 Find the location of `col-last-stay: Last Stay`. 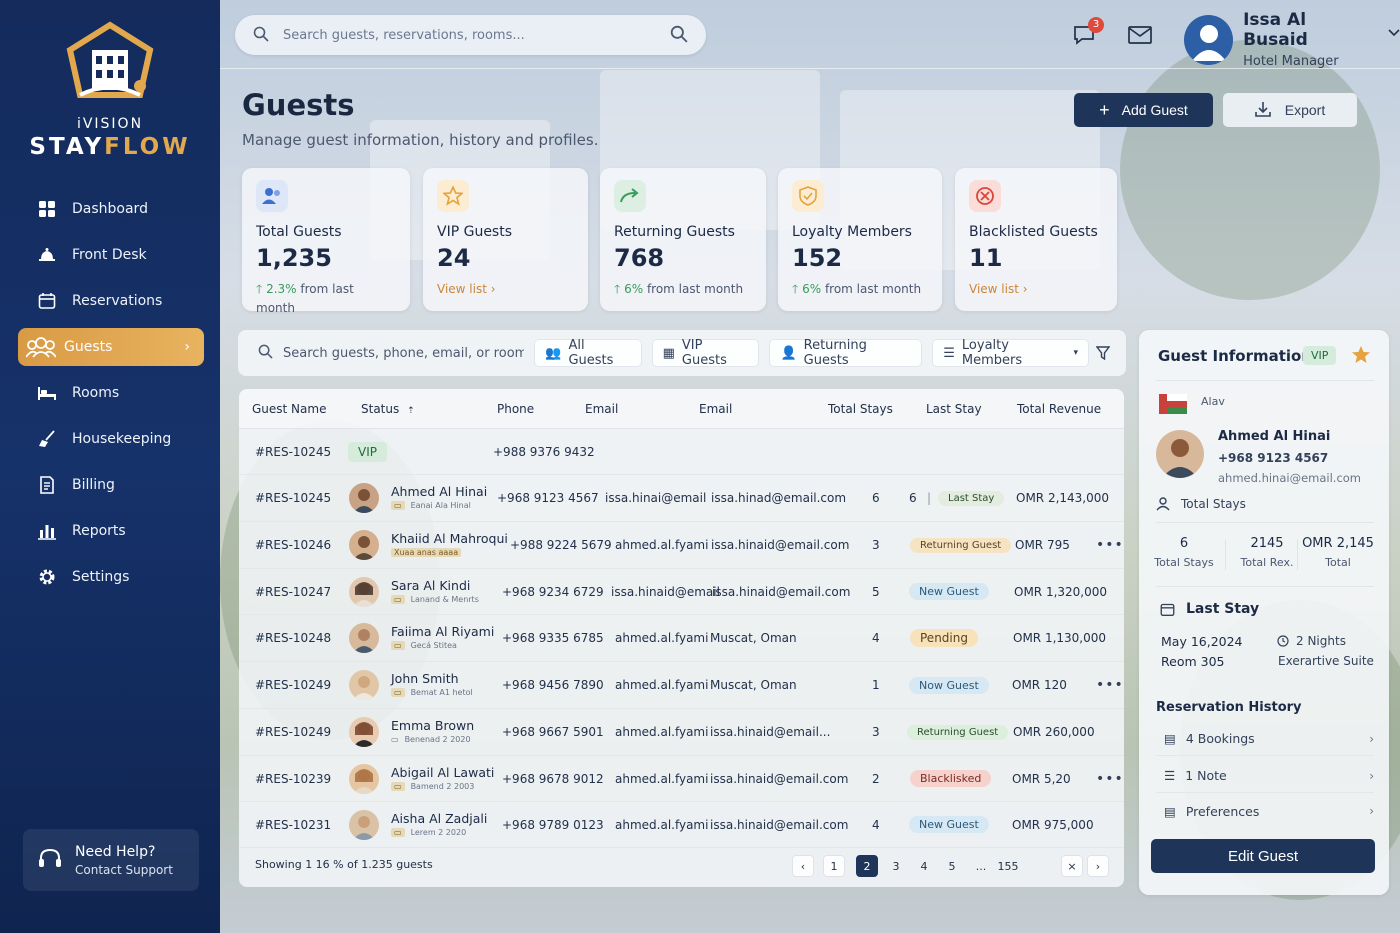

col-last-stay: Last Stay is located at coordinates (954, 409).